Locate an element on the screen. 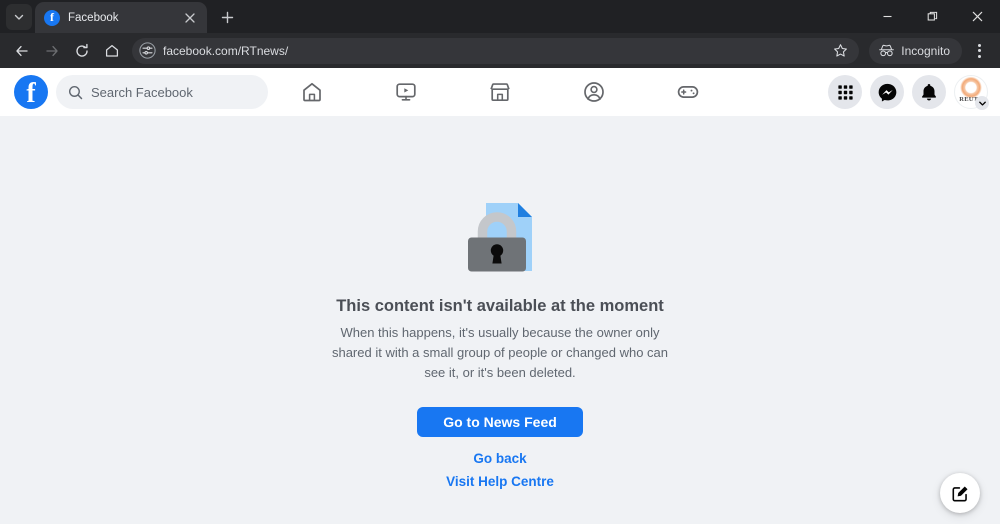 Image resolution: width=1000 pixels, height=524 pixels. visit-help-centre-link: Visit Help Centre is located at coordinates (500, 481).